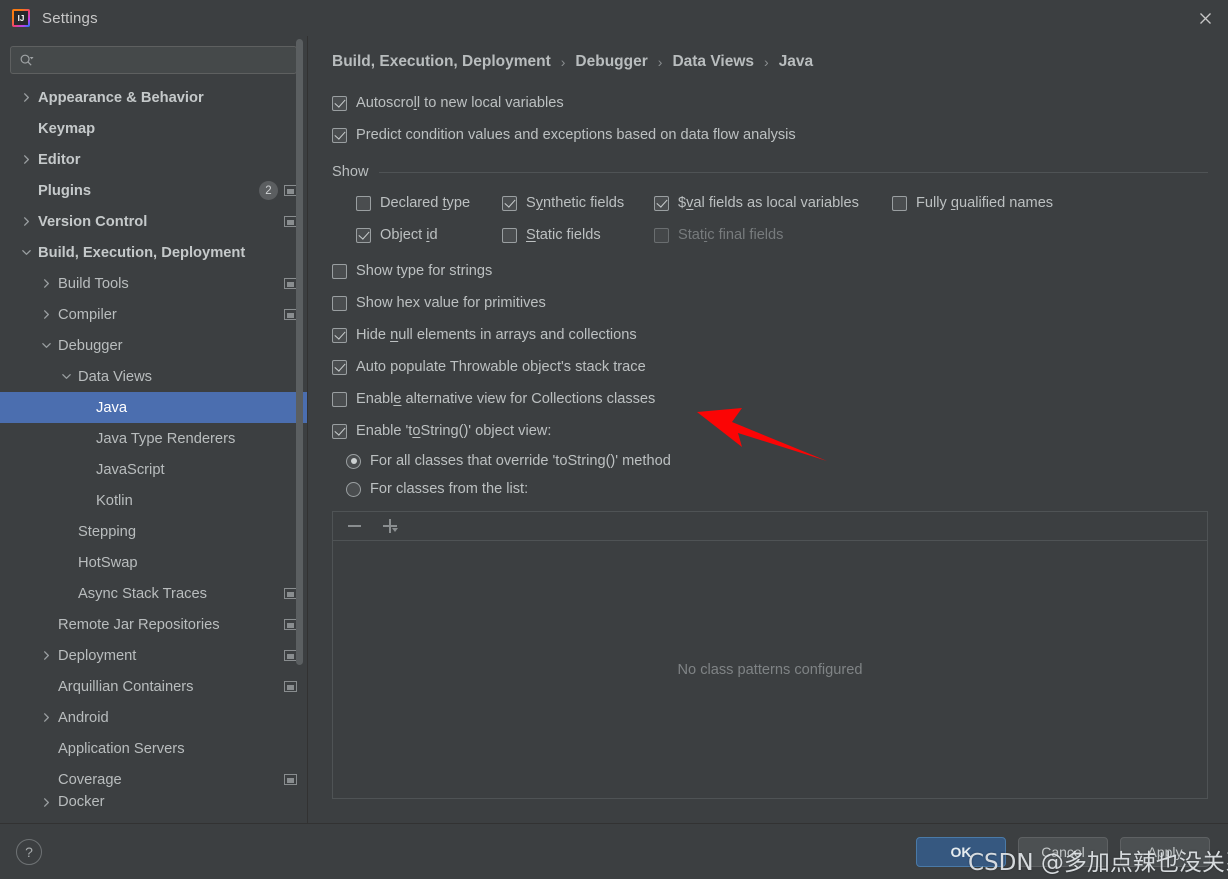 This screenshot has width=1228, height=879. What do you see at coordinates (153, 283) in the screenshot?
I see `sidebar-item-build-tools: Build Tools` at bounding box center [153, 283].